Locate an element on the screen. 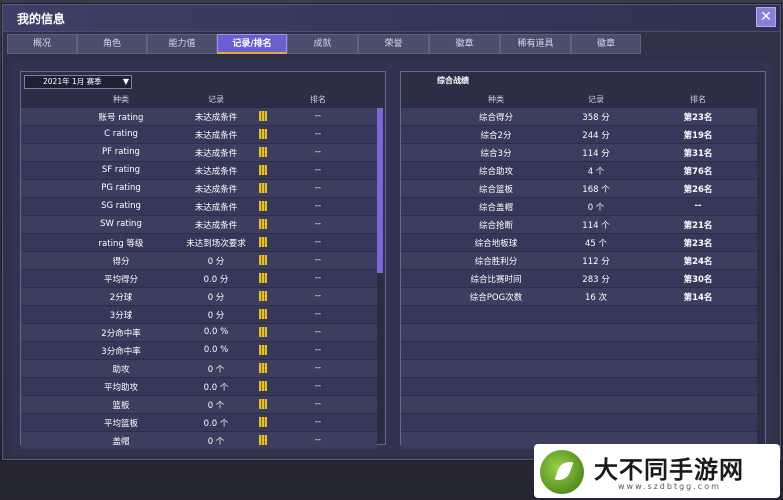 The width and height of the screenshot is (783, 500). left-scrollbar-thumb is located at coordinates (380, 190).